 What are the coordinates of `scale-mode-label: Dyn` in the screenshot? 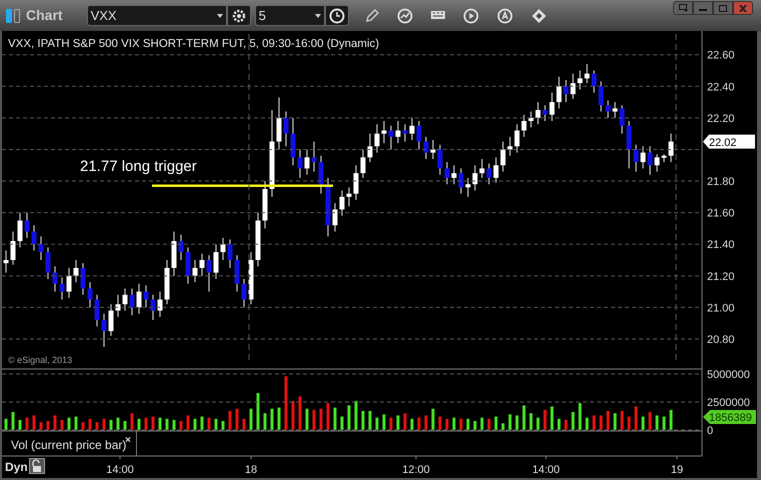 It's located at (16, 467).